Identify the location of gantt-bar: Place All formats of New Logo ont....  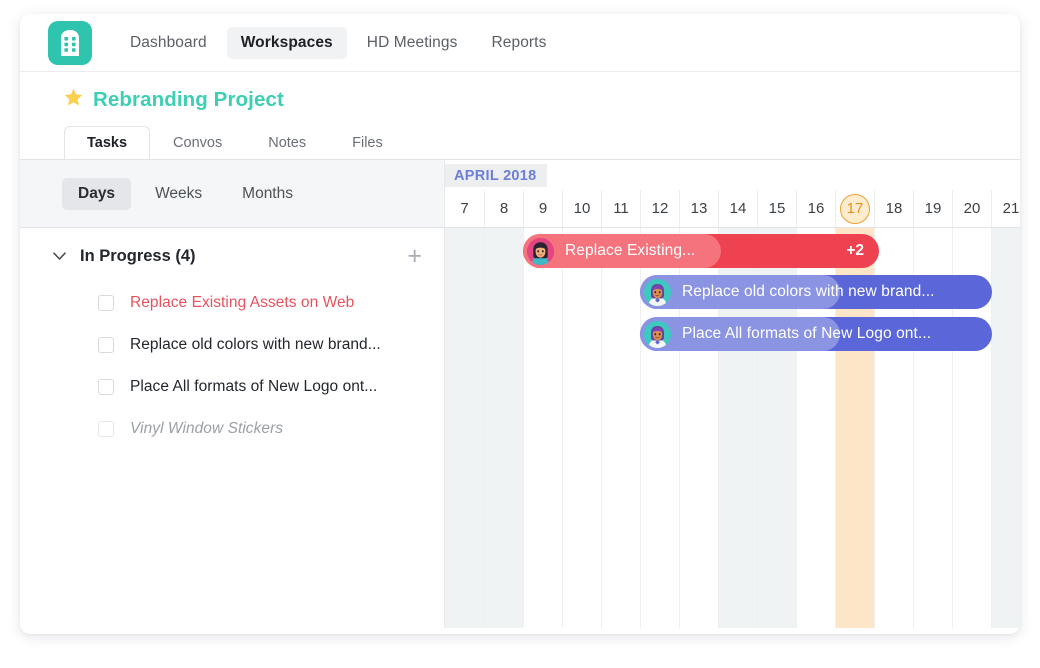
(816, 334).